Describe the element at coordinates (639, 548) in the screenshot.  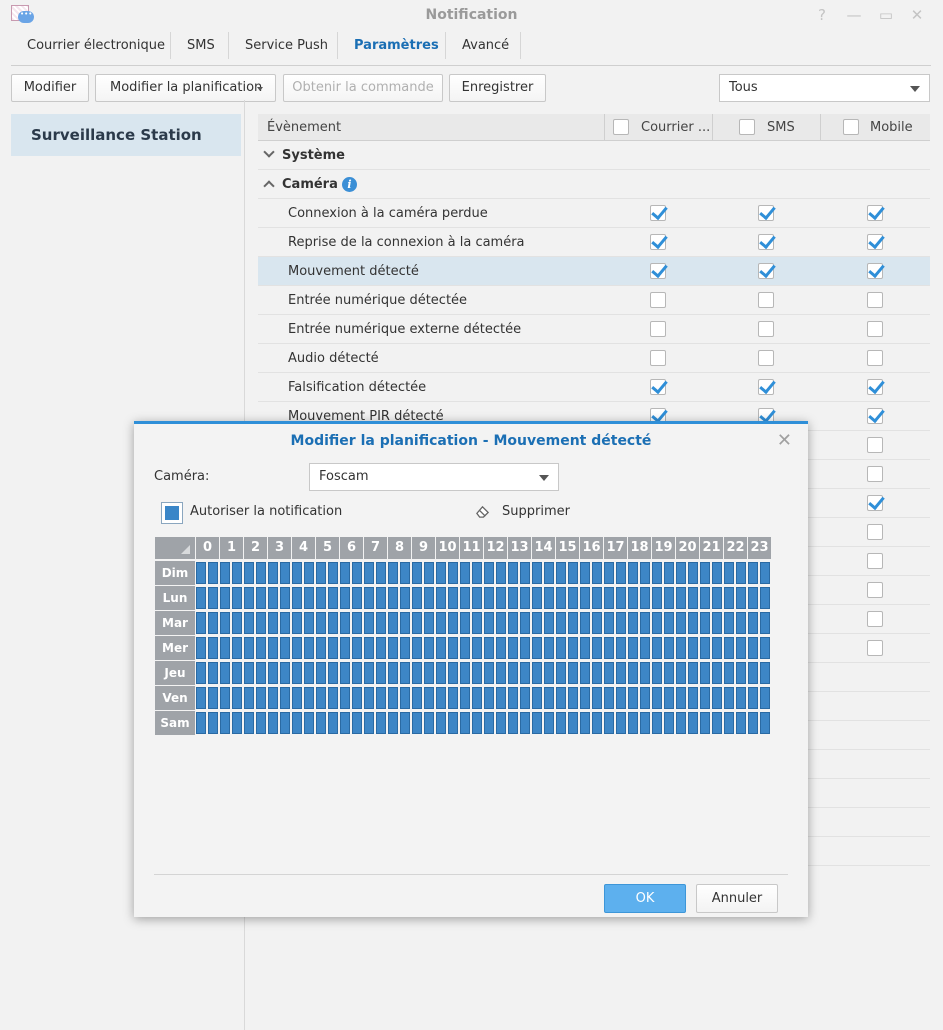
I see `hour-header: 18` at that location.